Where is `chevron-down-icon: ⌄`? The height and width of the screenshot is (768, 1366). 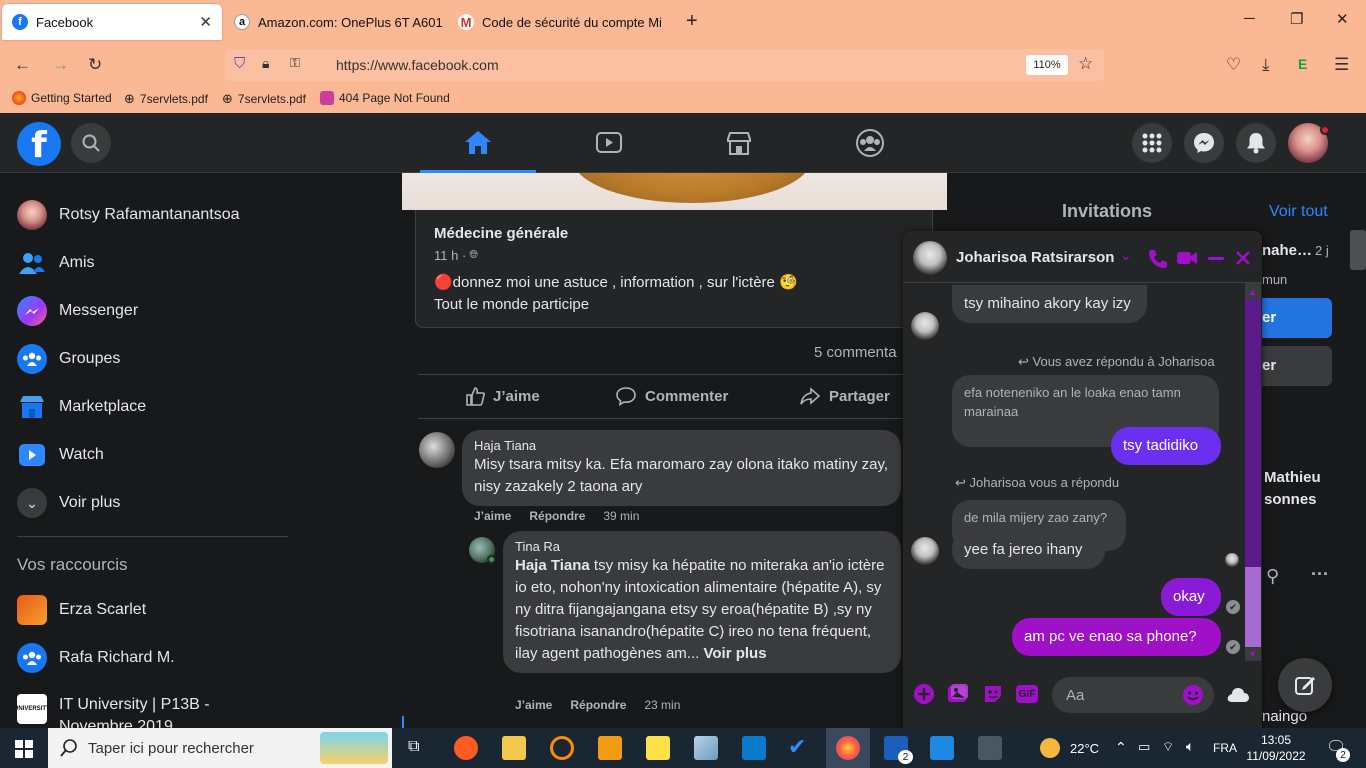 chevron-down-icon: ⌄ is located at coordinates (1126, 255).